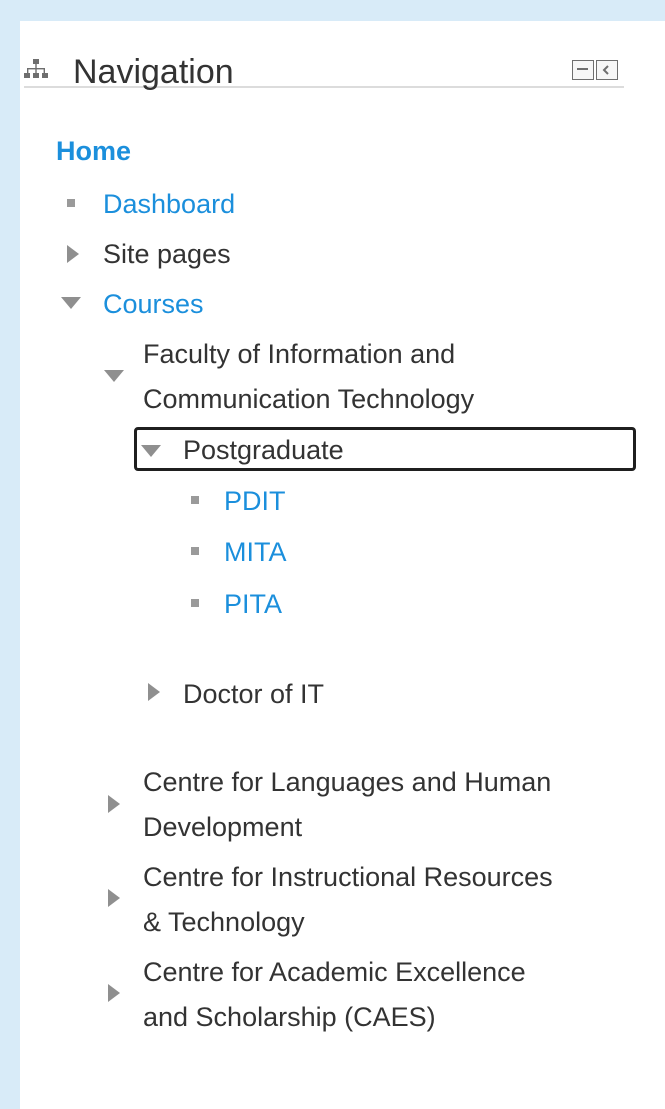 Image resolution: width=665 pixels, height=1109 pixels. Describe the element at coordinates (114, 993) in the screenshot. I see `centre-academic-expand-icon` at that location.